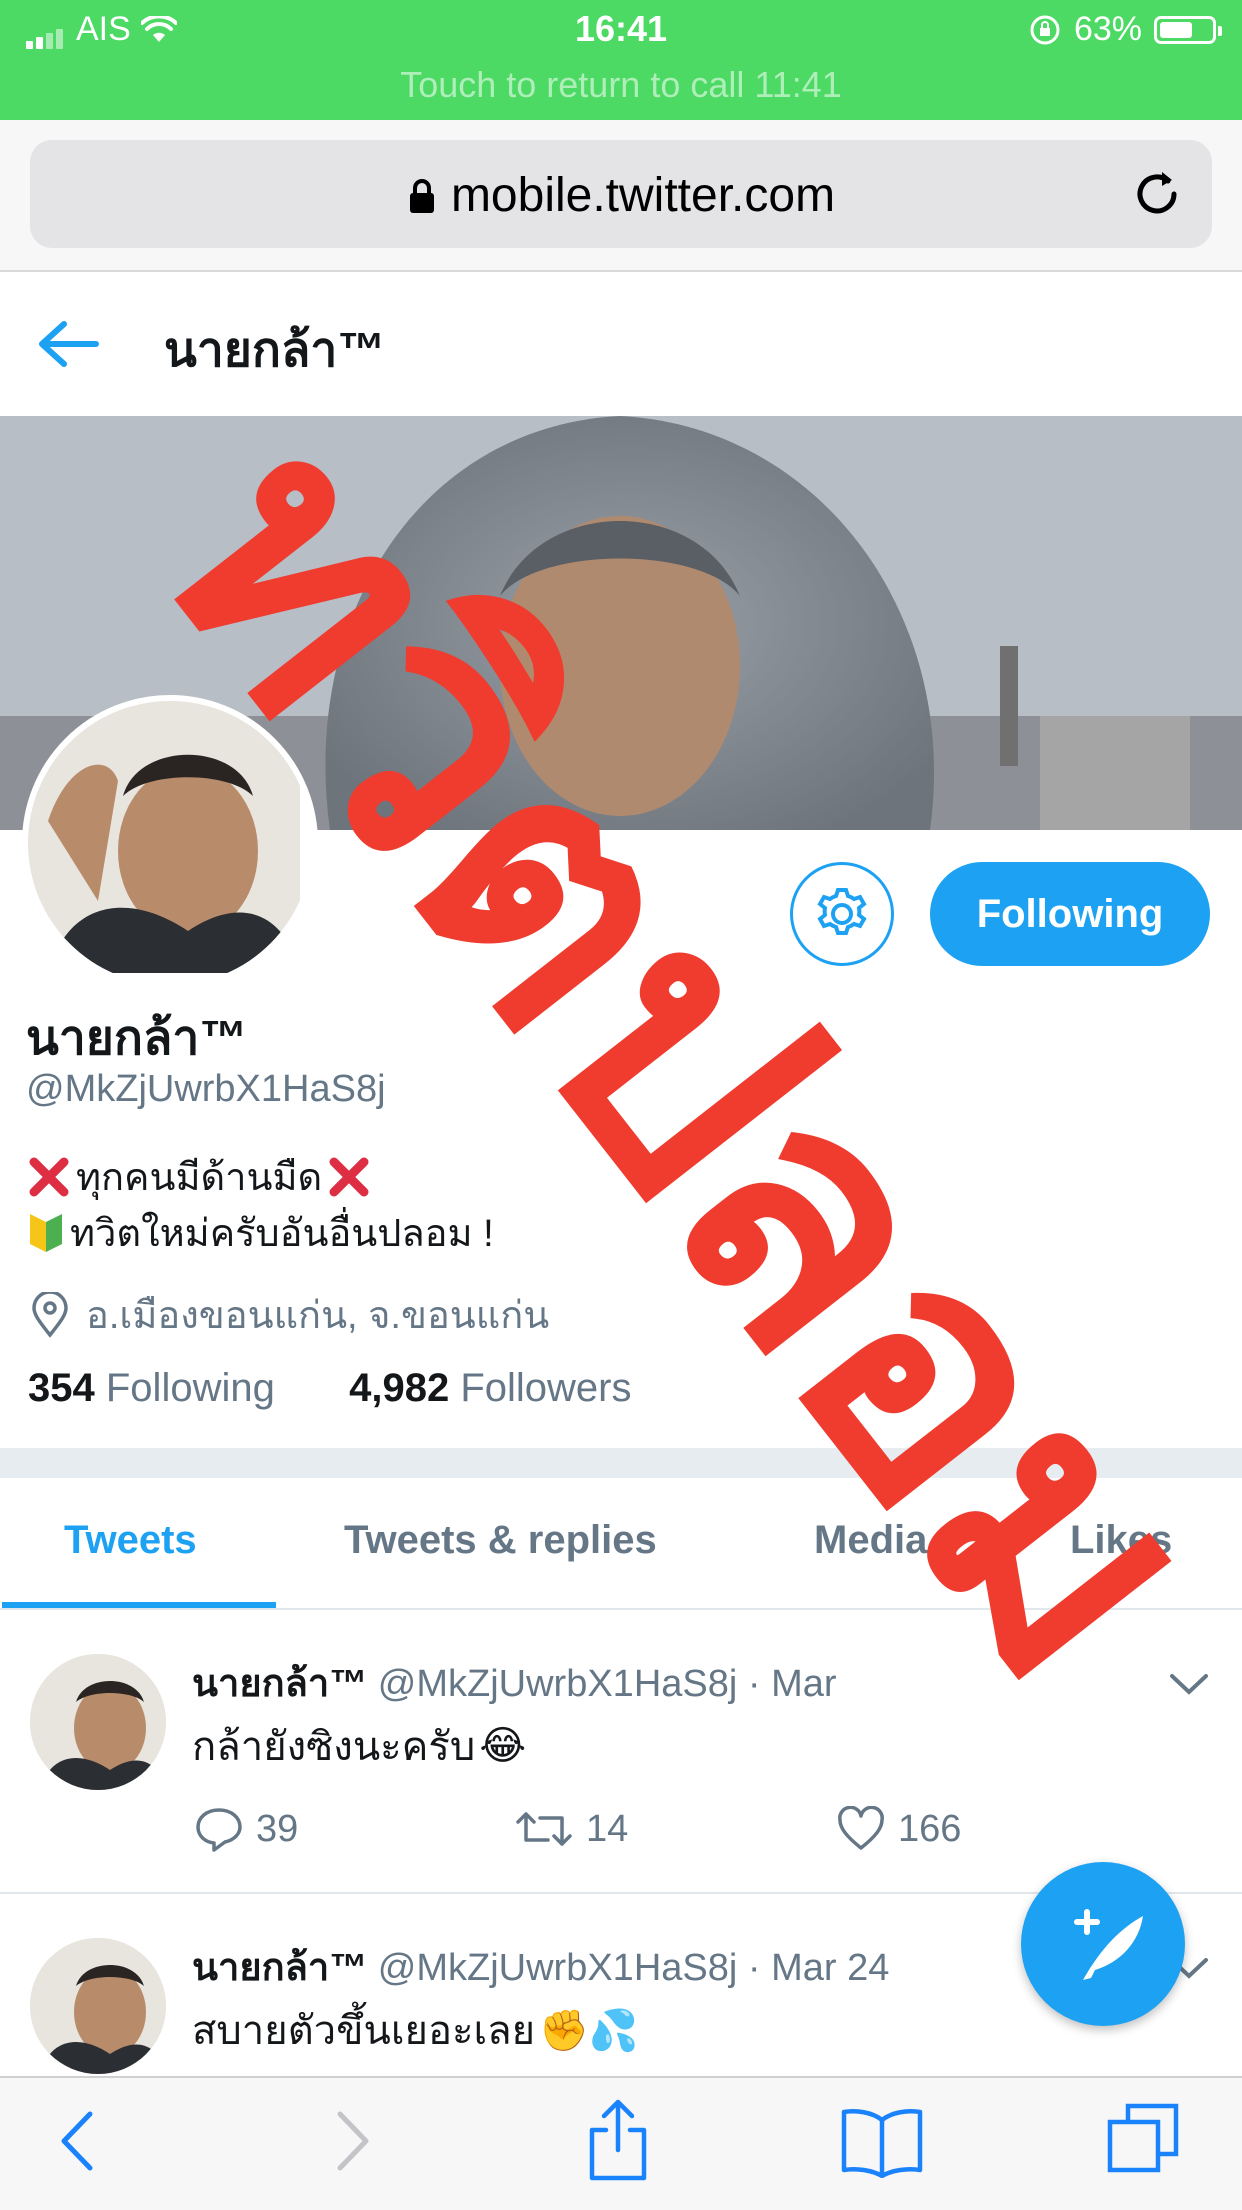  I want to click on bio-text-1: ทุกคนมีด้านมืด, so click(199, 1178).